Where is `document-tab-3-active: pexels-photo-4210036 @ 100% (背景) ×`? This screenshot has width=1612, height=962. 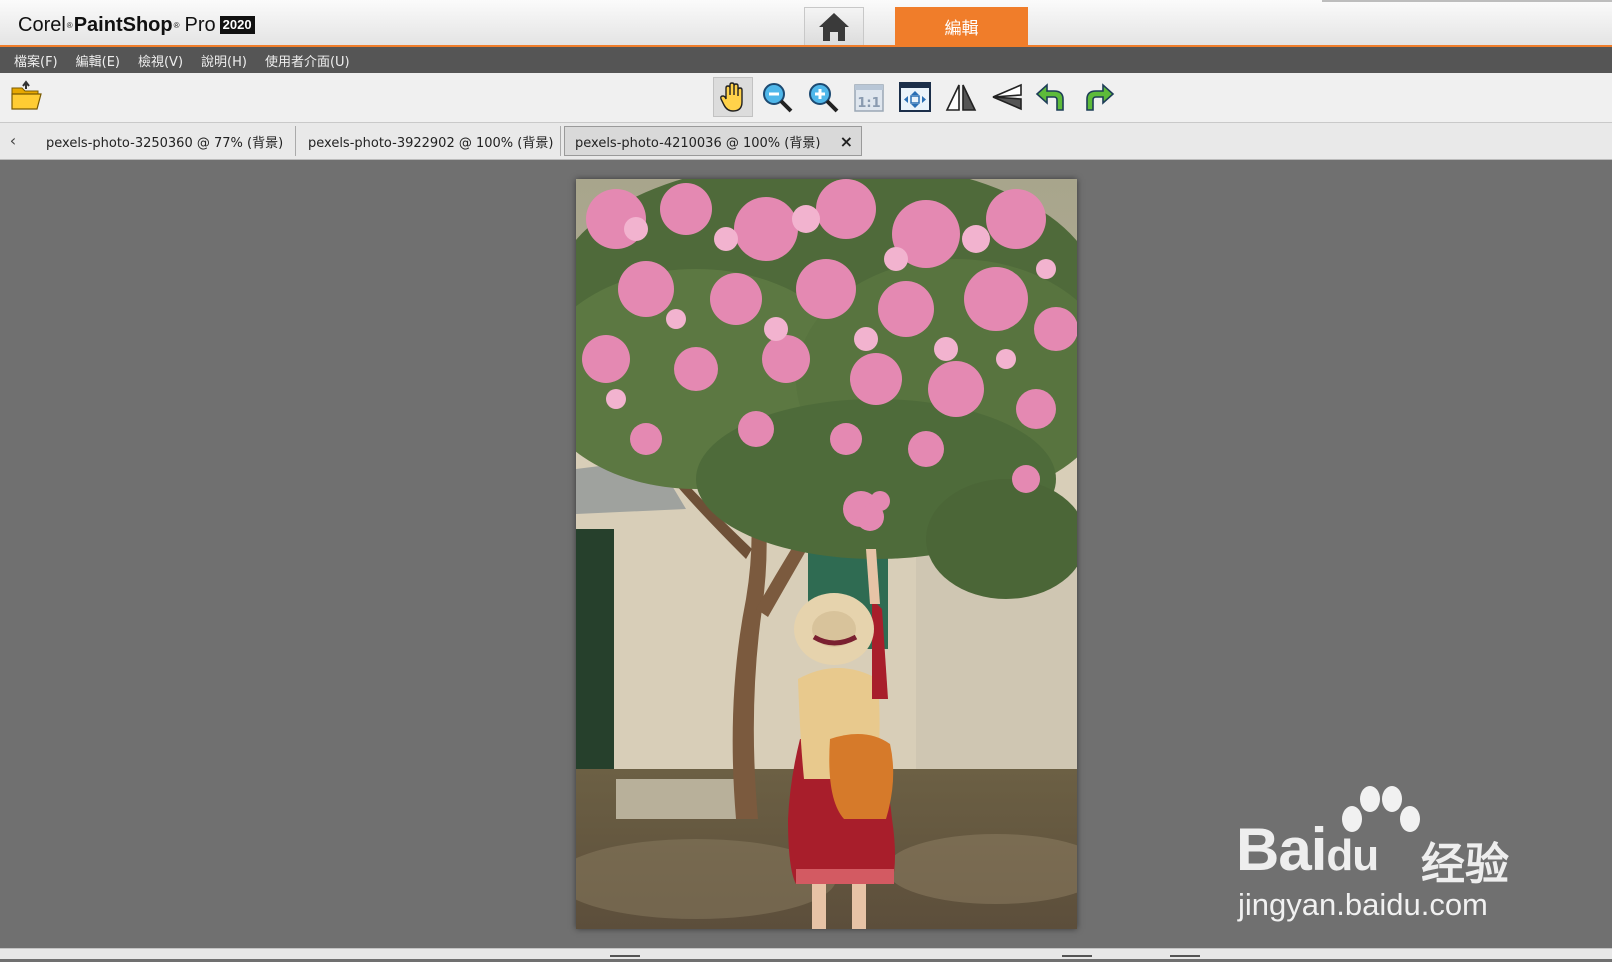
document-tab-3-active: pexels-photo-4210036 @ 100% (背景) × is located at coordinates (713, 141).